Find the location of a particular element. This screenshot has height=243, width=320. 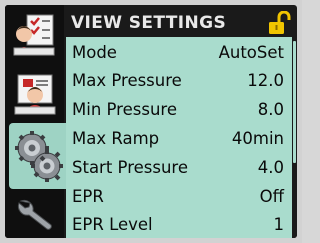

setting-value: Off is located at coordinates (271, 196).